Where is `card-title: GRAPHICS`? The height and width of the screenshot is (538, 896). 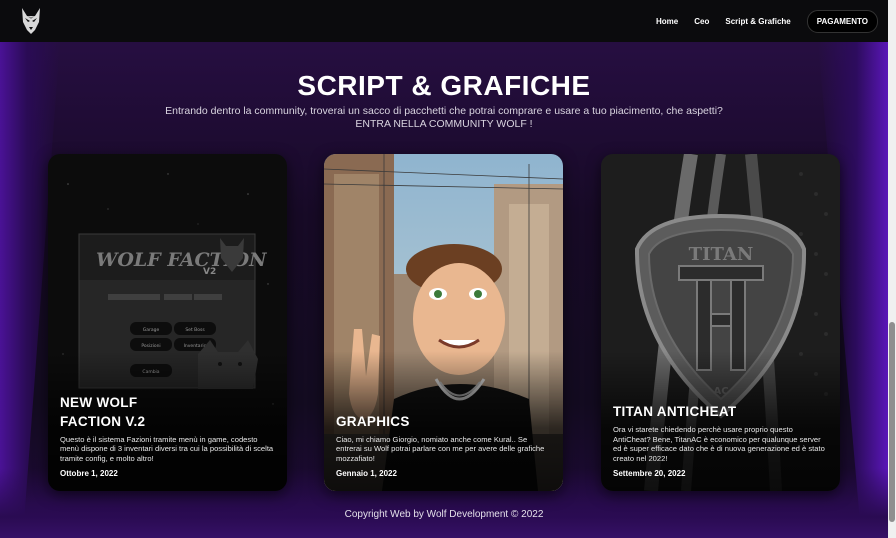
card-title: GRAPHICS is located at coordinates (443, 421).